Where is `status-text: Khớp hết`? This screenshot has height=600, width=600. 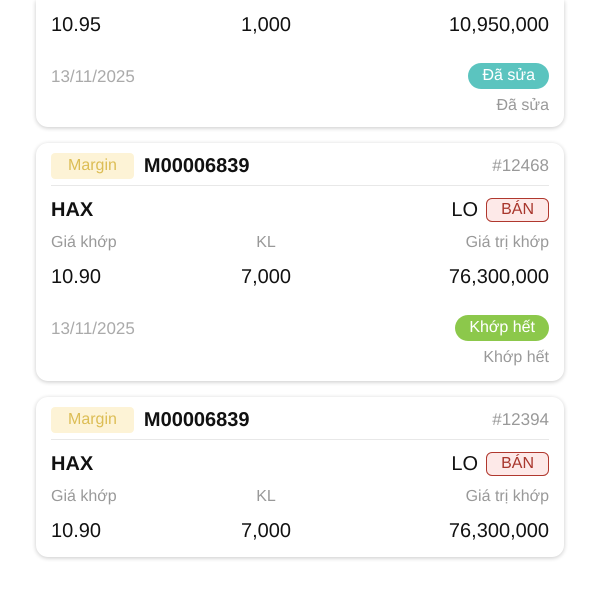
status-text: Khớp hết is located at coordinates (516, 358).